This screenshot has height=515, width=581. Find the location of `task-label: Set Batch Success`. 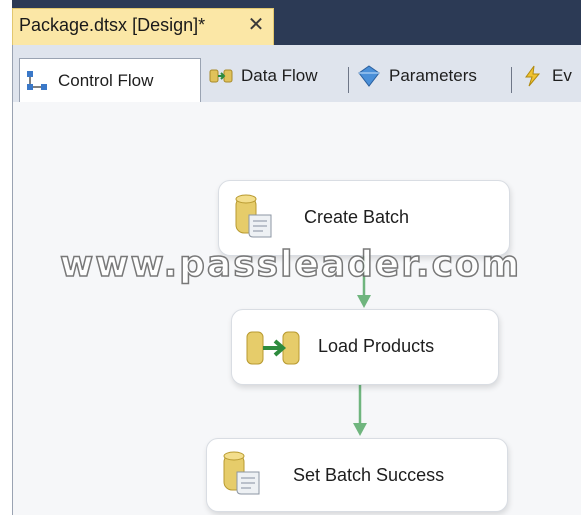

task-label: Set Batch Success is located at coordinates (369, 475).